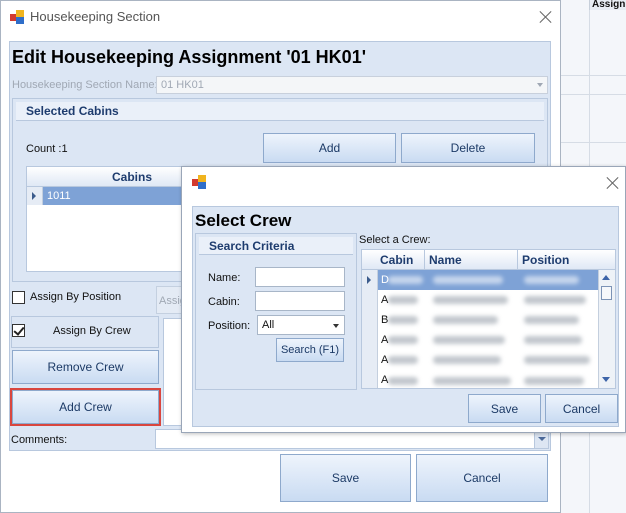  Describe the element at coordinates (224, 302) in the screenshot. I see `cabin-label: Cabin:` at that location.